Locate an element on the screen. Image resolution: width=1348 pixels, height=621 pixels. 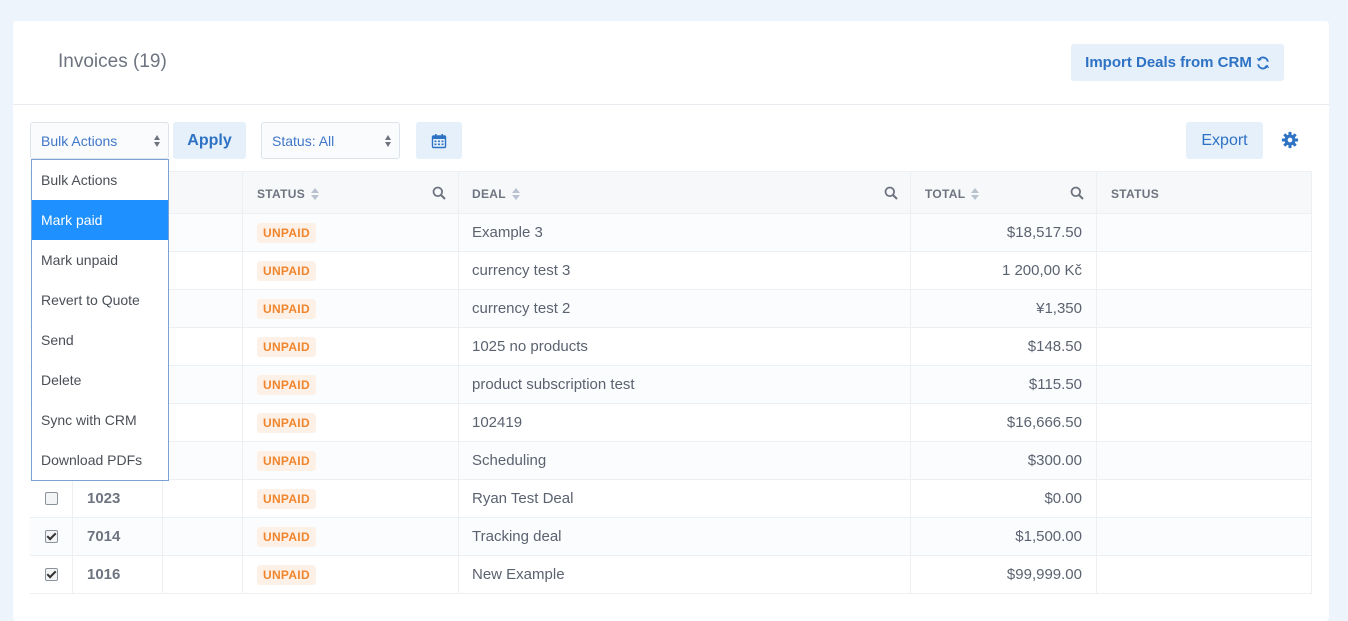
bulk-action-option: Download PDFs is located at coordinates (100, 460).